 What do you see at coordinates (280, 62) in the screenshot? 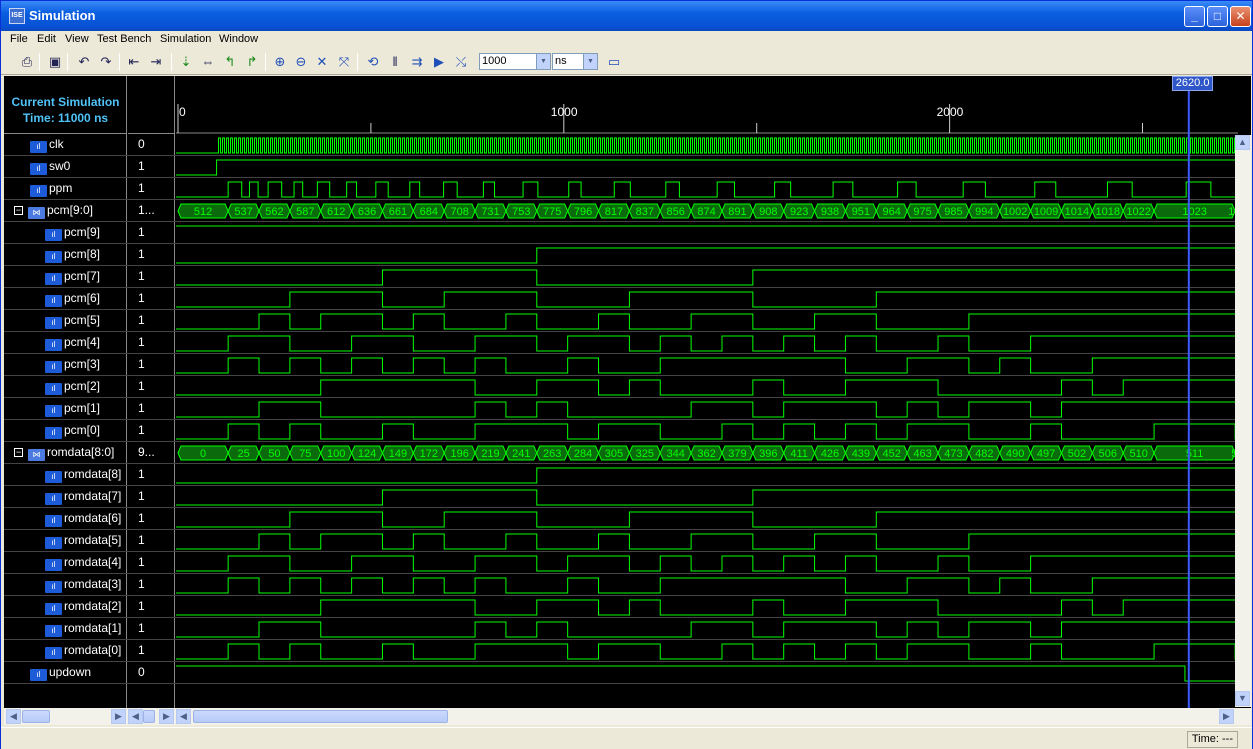
I see `zoom-in-icon: ⊕` at bounding box center [280, 62].